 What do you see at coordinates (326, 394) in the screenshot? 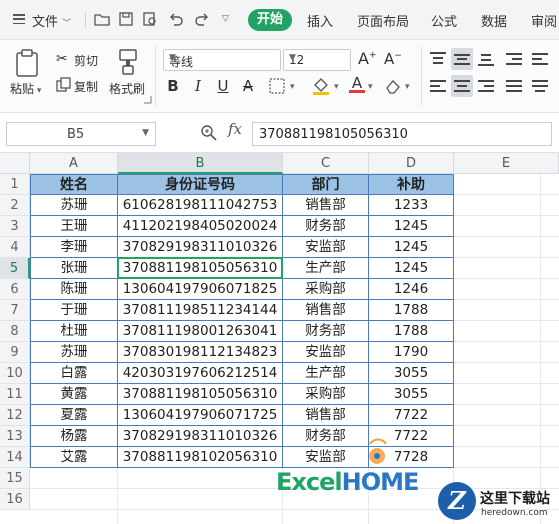
I see `table-cell: 采购部` at bounding box center [326, 394].